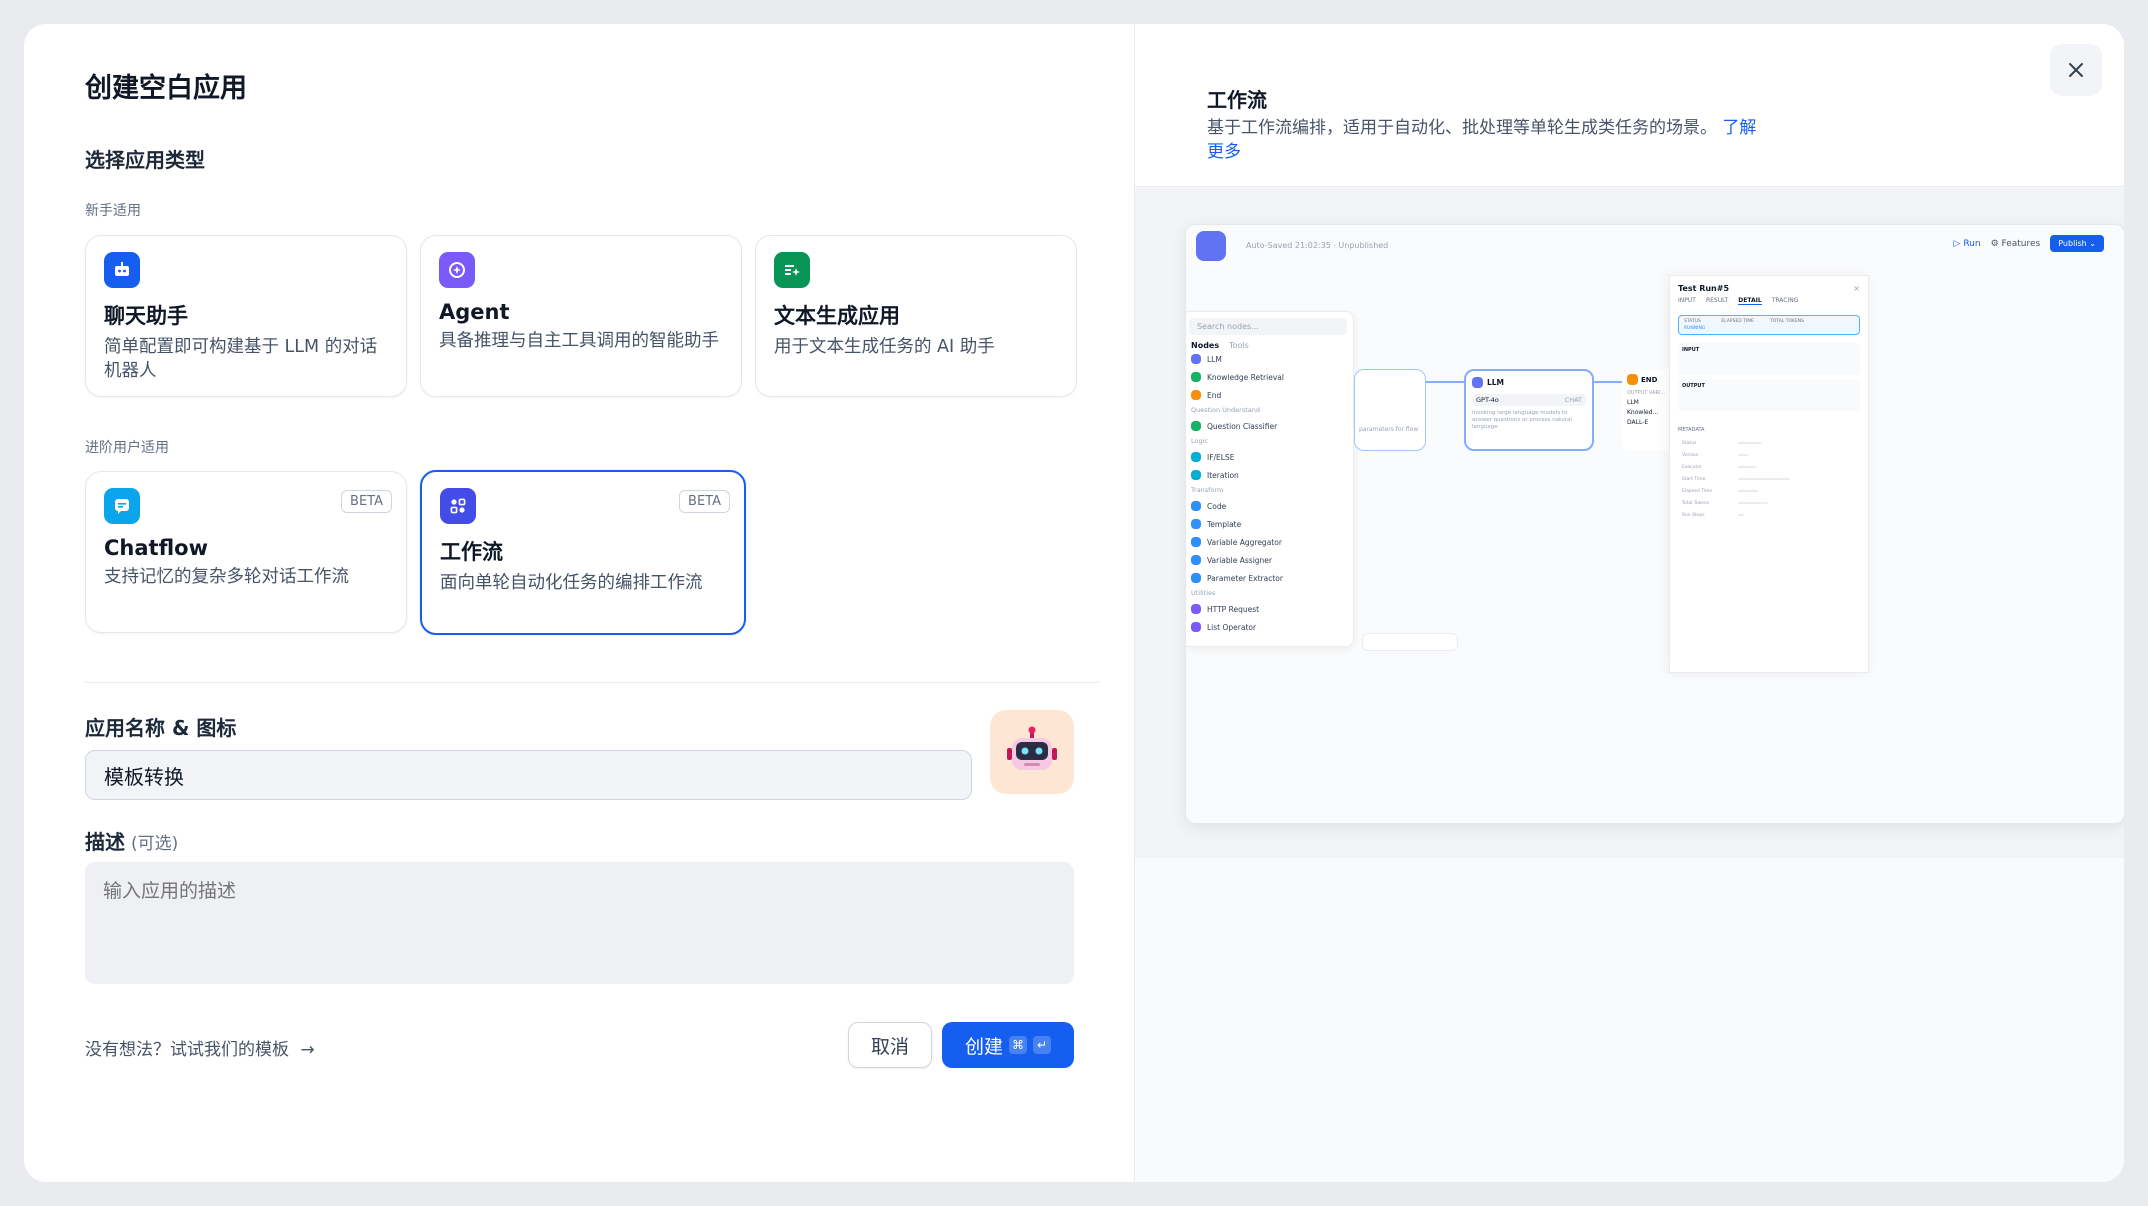 Image resolution: width=2148 pixels, height=1206 pixels. Describe the element at coordinates (1042, 1045) in the screenshot. I see `enter-key-icon: ↵` at that location.